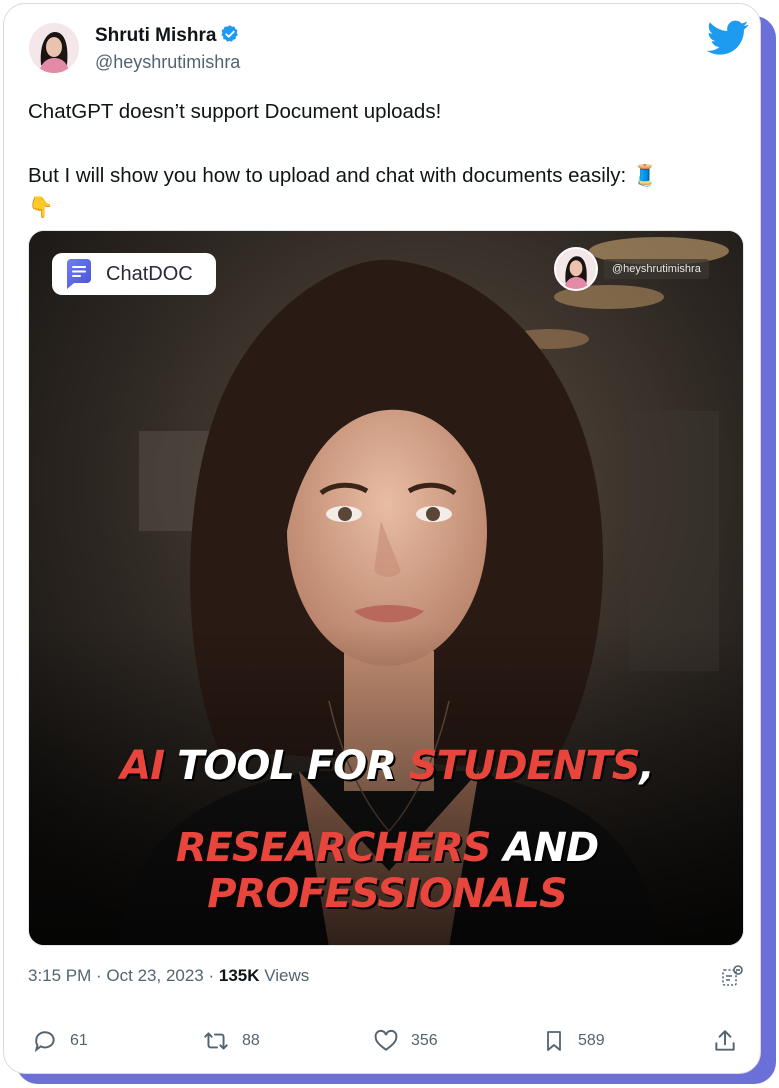  What do you see at coordinates (239, 975) in the screenshot?
I see `views-count: 135K` at bounding box center [239, 975].